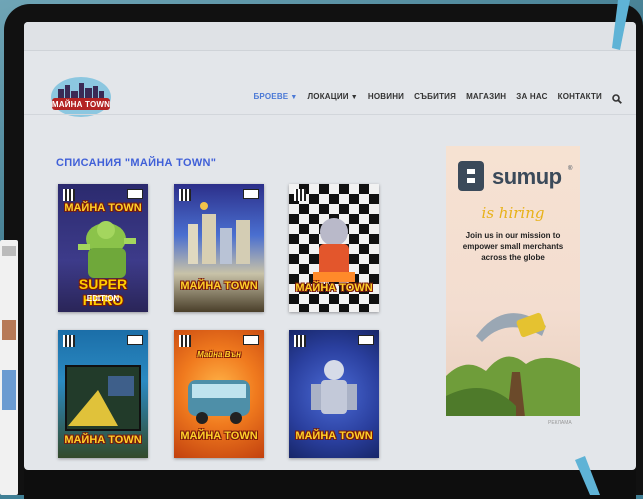 This screenshot has height=499, width=643. I want to click on page-title: СПИСАНИЯ "МАЙНА TOWN", so click(136, 163).